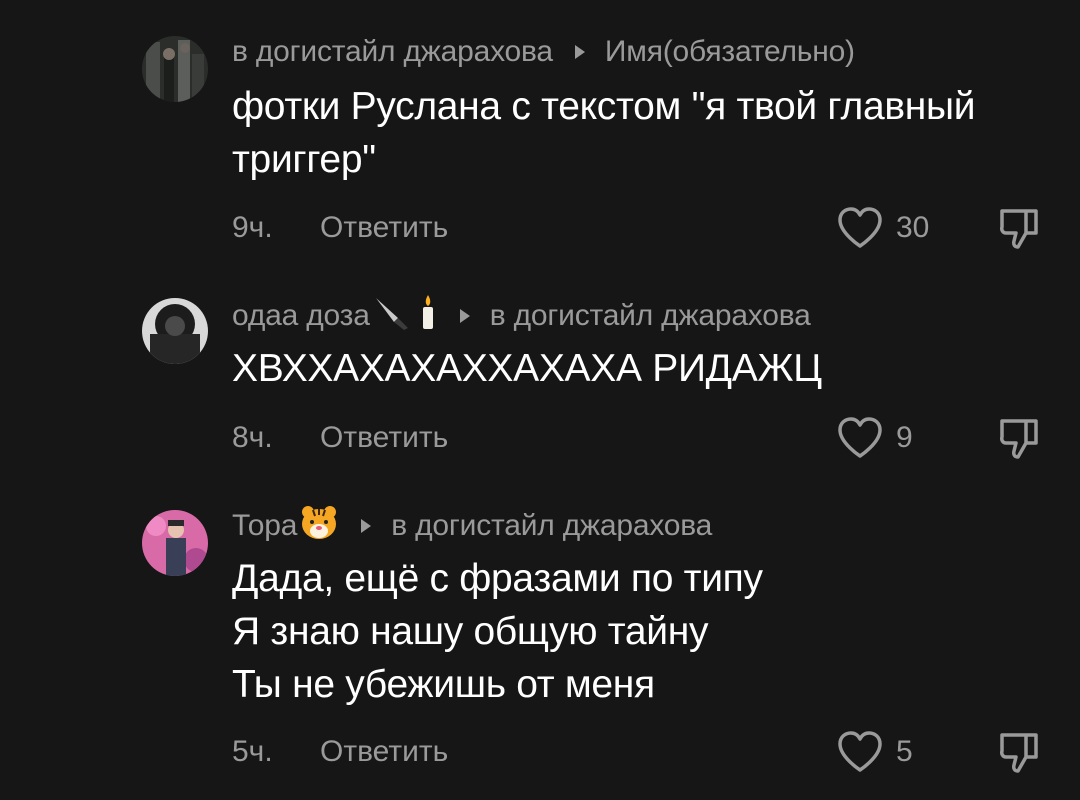  What do you see at coordinates (252, 437) in the screenshot?
I see `comment-time: 8ч.` at bounding box center [252, 437].